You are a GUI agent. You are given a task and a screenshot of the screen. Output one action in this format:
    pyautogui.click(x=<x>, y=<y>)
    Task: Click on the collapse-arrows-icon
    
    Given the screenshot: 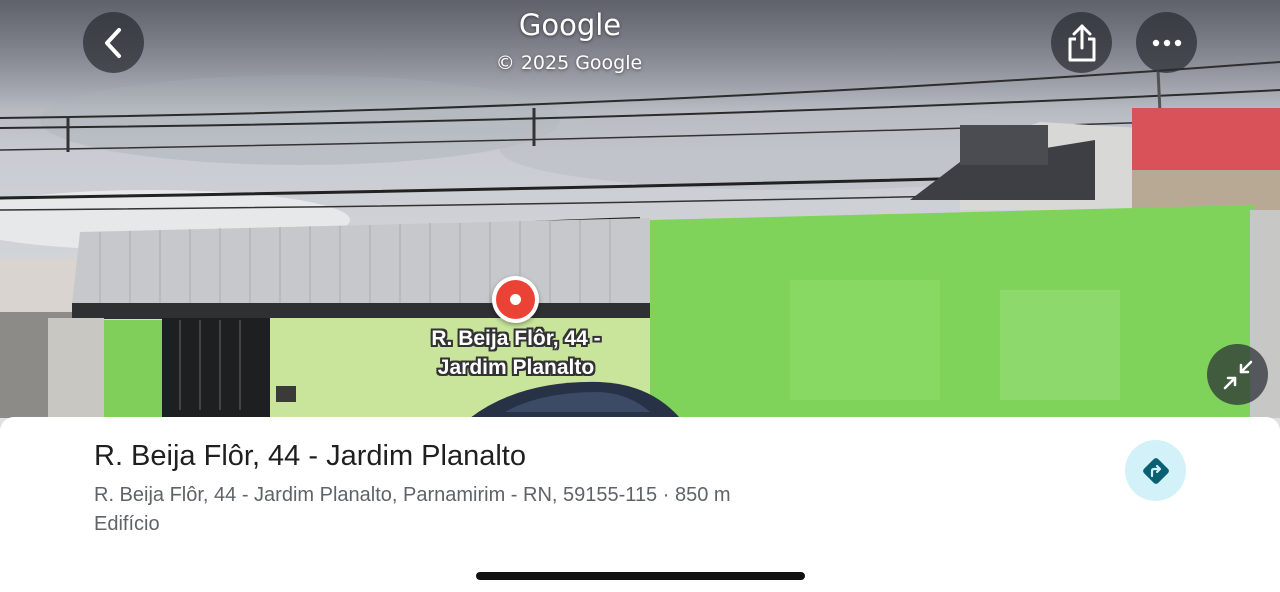 What is the action you would take?
    pyautogui.click(x=1237, y=374)
    